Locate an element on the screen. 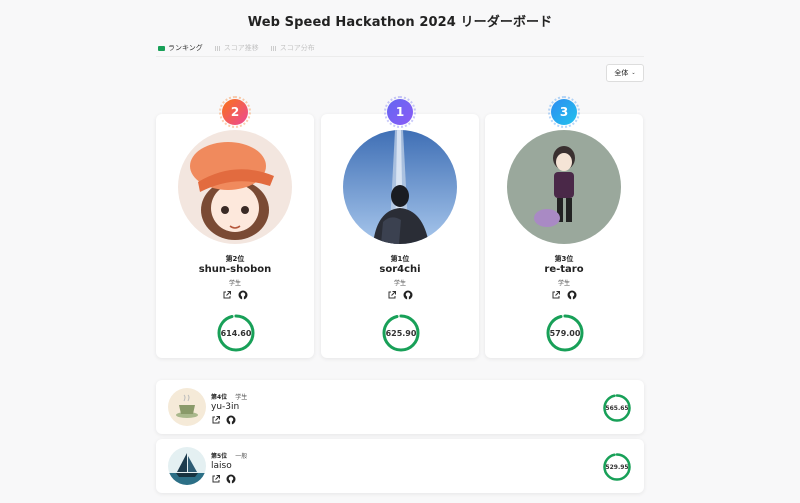 The height and width of the screenshot is (503, 800). score-value: 614.60 is located at coordinates (236, 333).